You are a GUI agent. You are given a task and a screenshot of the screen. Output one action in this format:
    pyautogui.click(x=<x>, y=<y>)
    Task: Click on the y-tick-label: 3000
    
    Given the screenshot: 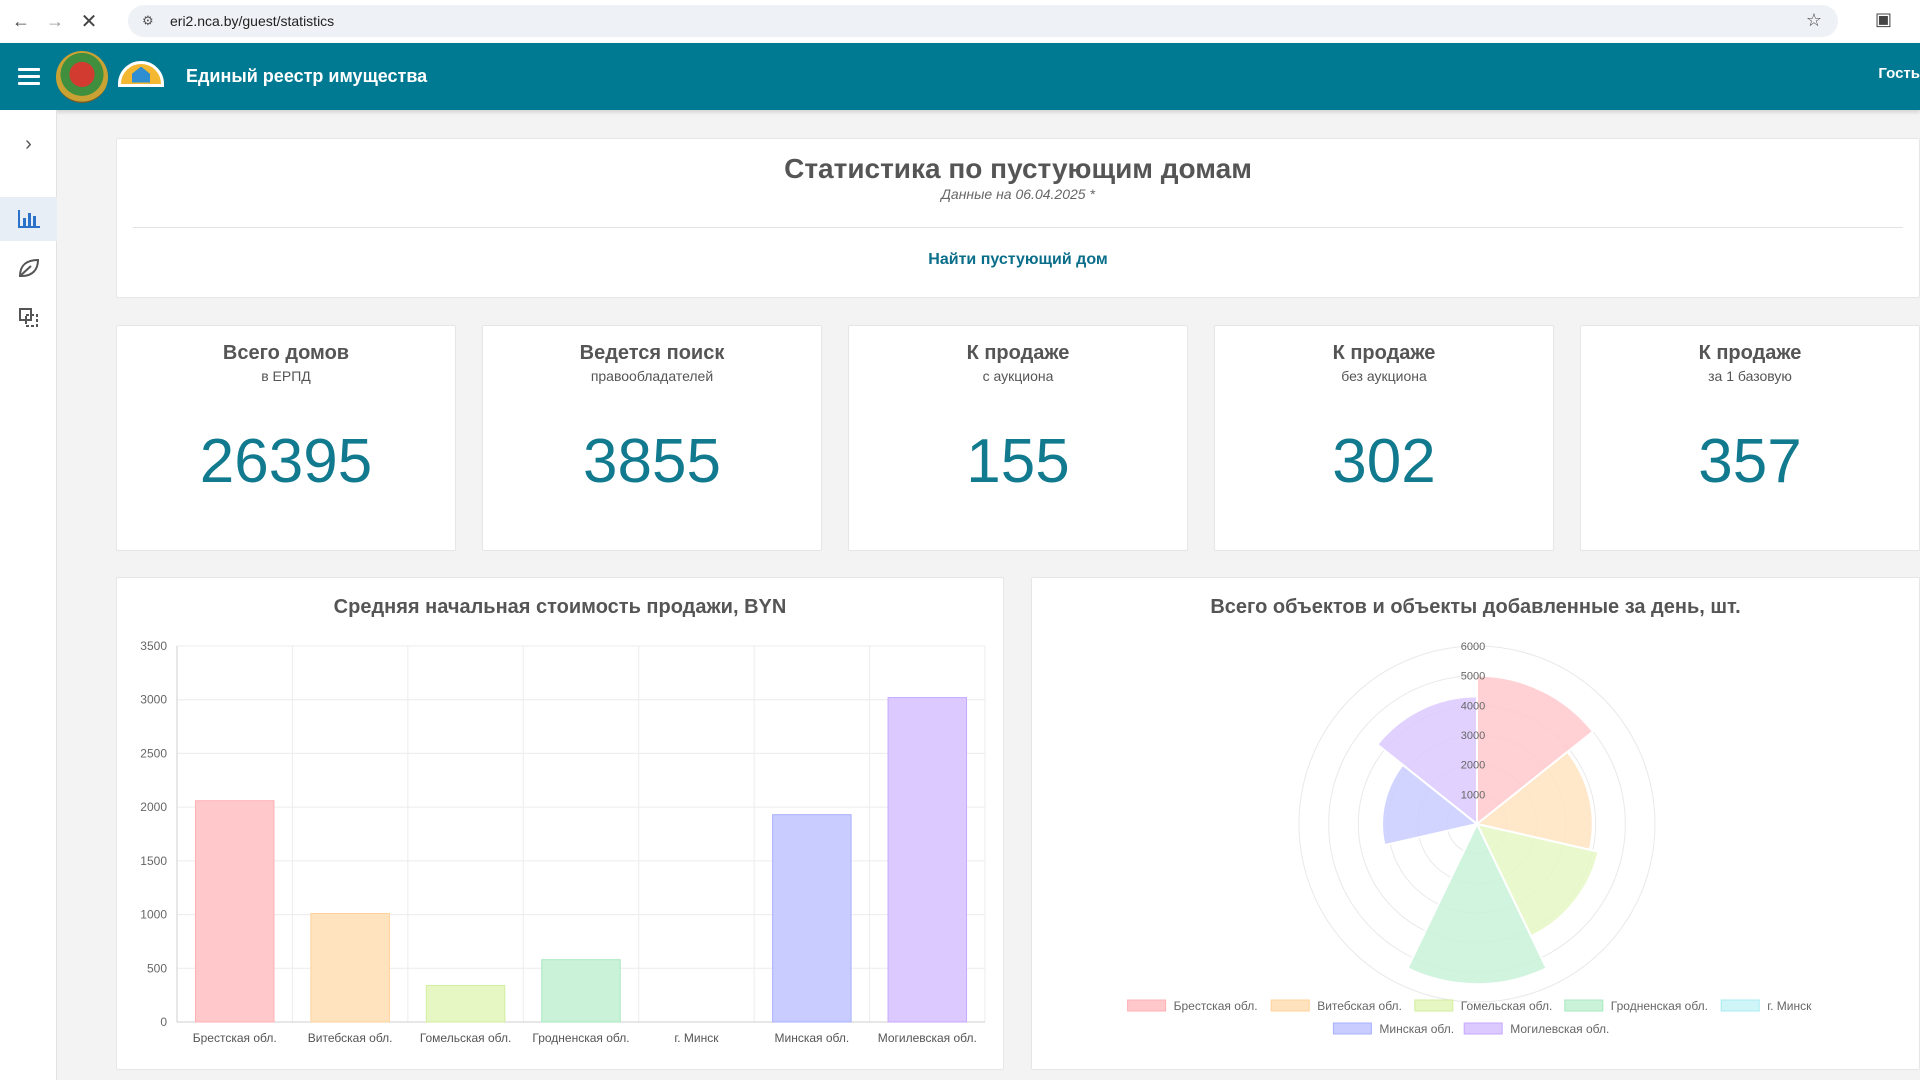 What is the action you would take?
    pyautogui.click(x=153, y=700)
    